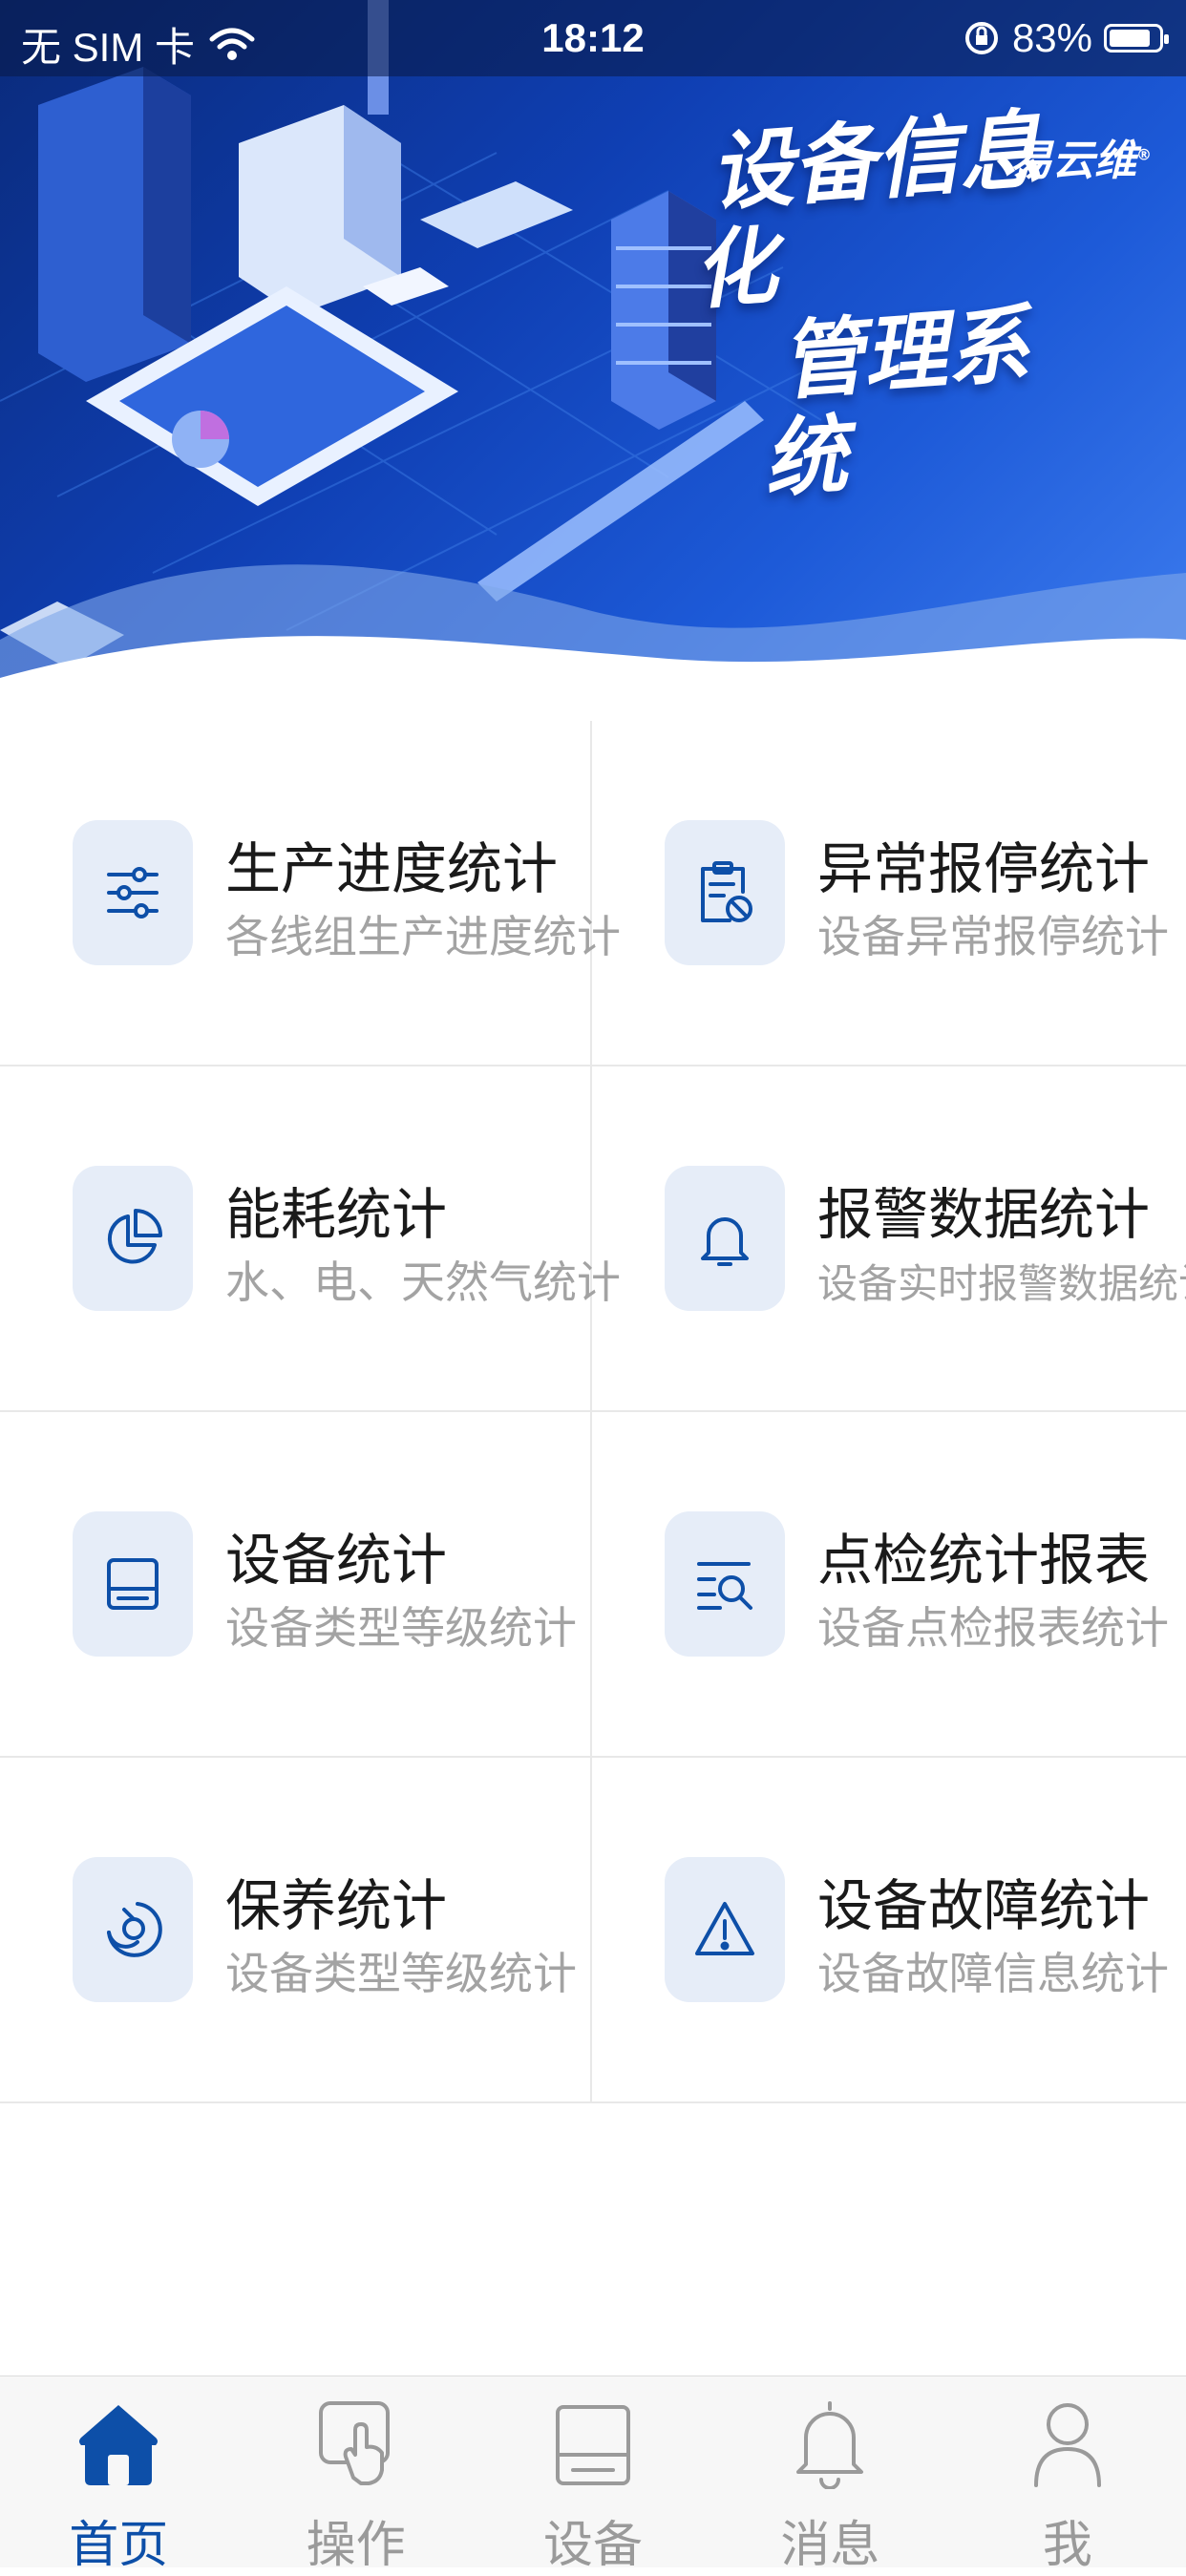 This screenshot has height=2576, width=1186. Describe the element at coordinates (904, 401) in the screenshot. I see `banner-title-line2: 管理系统` at that location.